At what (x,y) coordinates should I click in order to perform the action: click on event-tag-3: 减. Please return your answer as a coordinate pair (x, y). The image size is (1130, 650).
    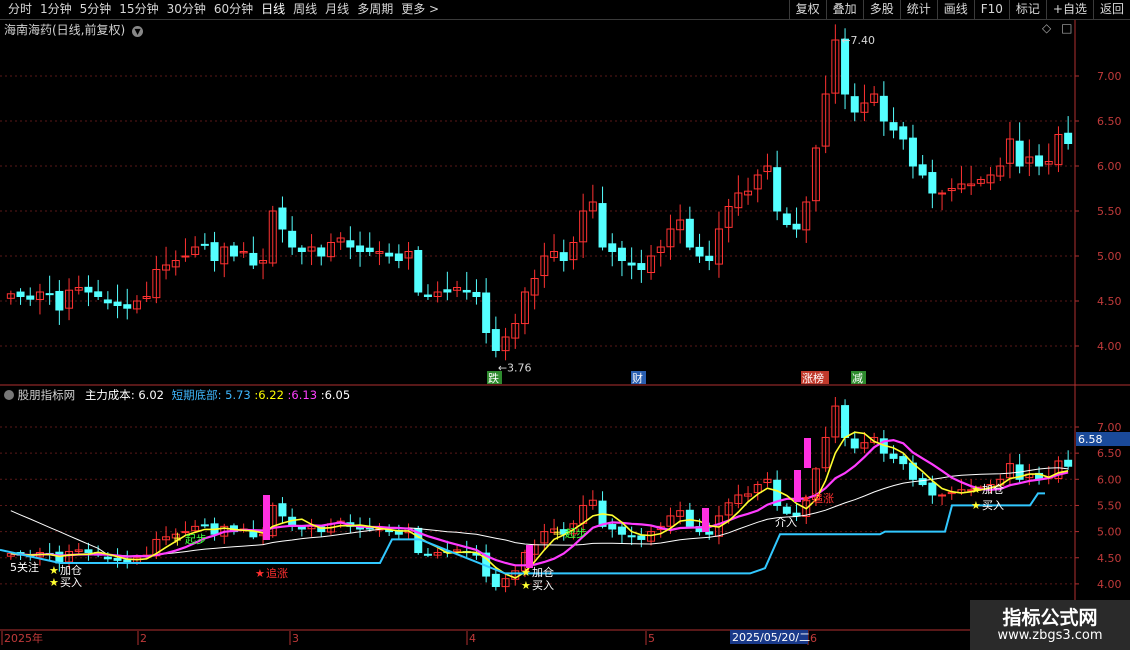
    Looking at the image, I should click on (857, 378).